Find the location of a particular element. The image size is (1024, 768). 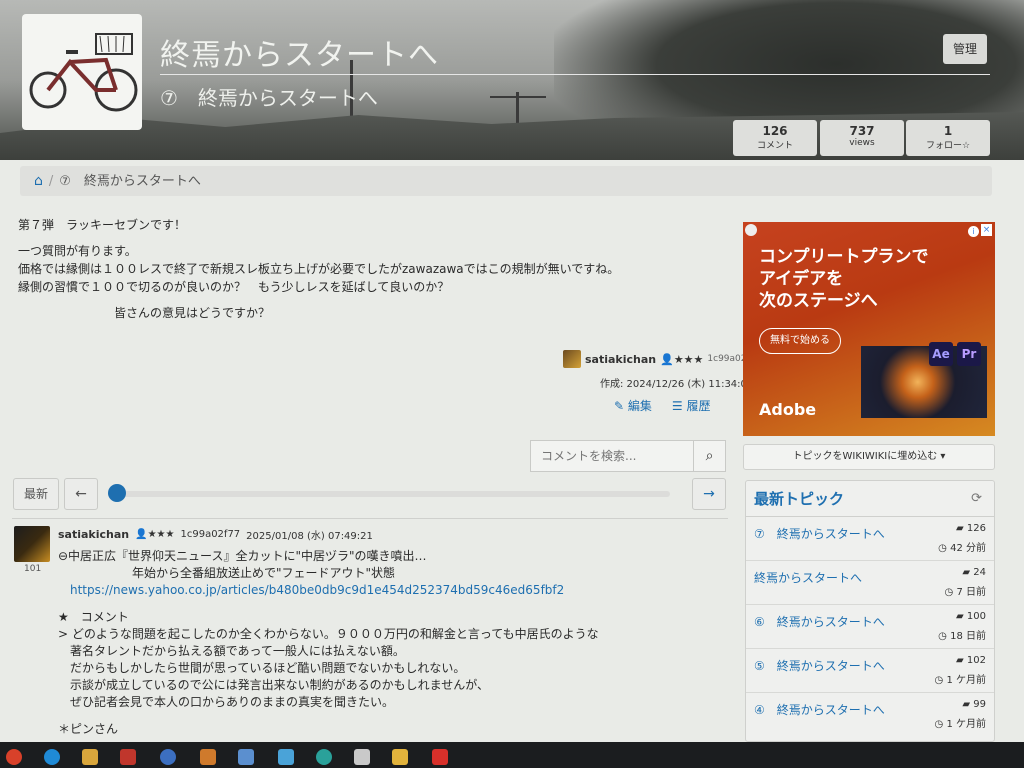

age-value: 18 日前 is located at coordinates (968, 636).